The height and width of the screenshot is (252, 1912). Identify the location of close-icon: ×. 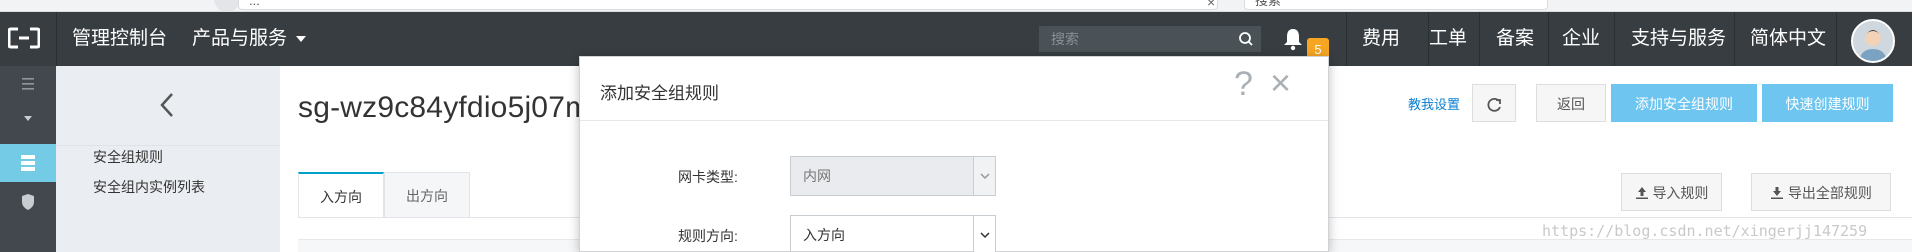
(1280, 83).